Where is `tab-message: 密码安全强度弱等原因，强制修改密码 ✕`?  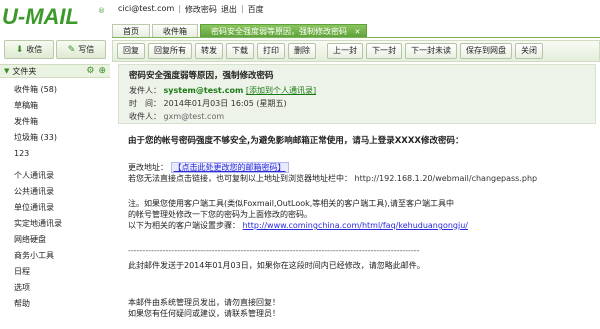
tab-message: 密码安全强度弱等原因，强制修改密码 ✕ is located at coordinates (284, 30).